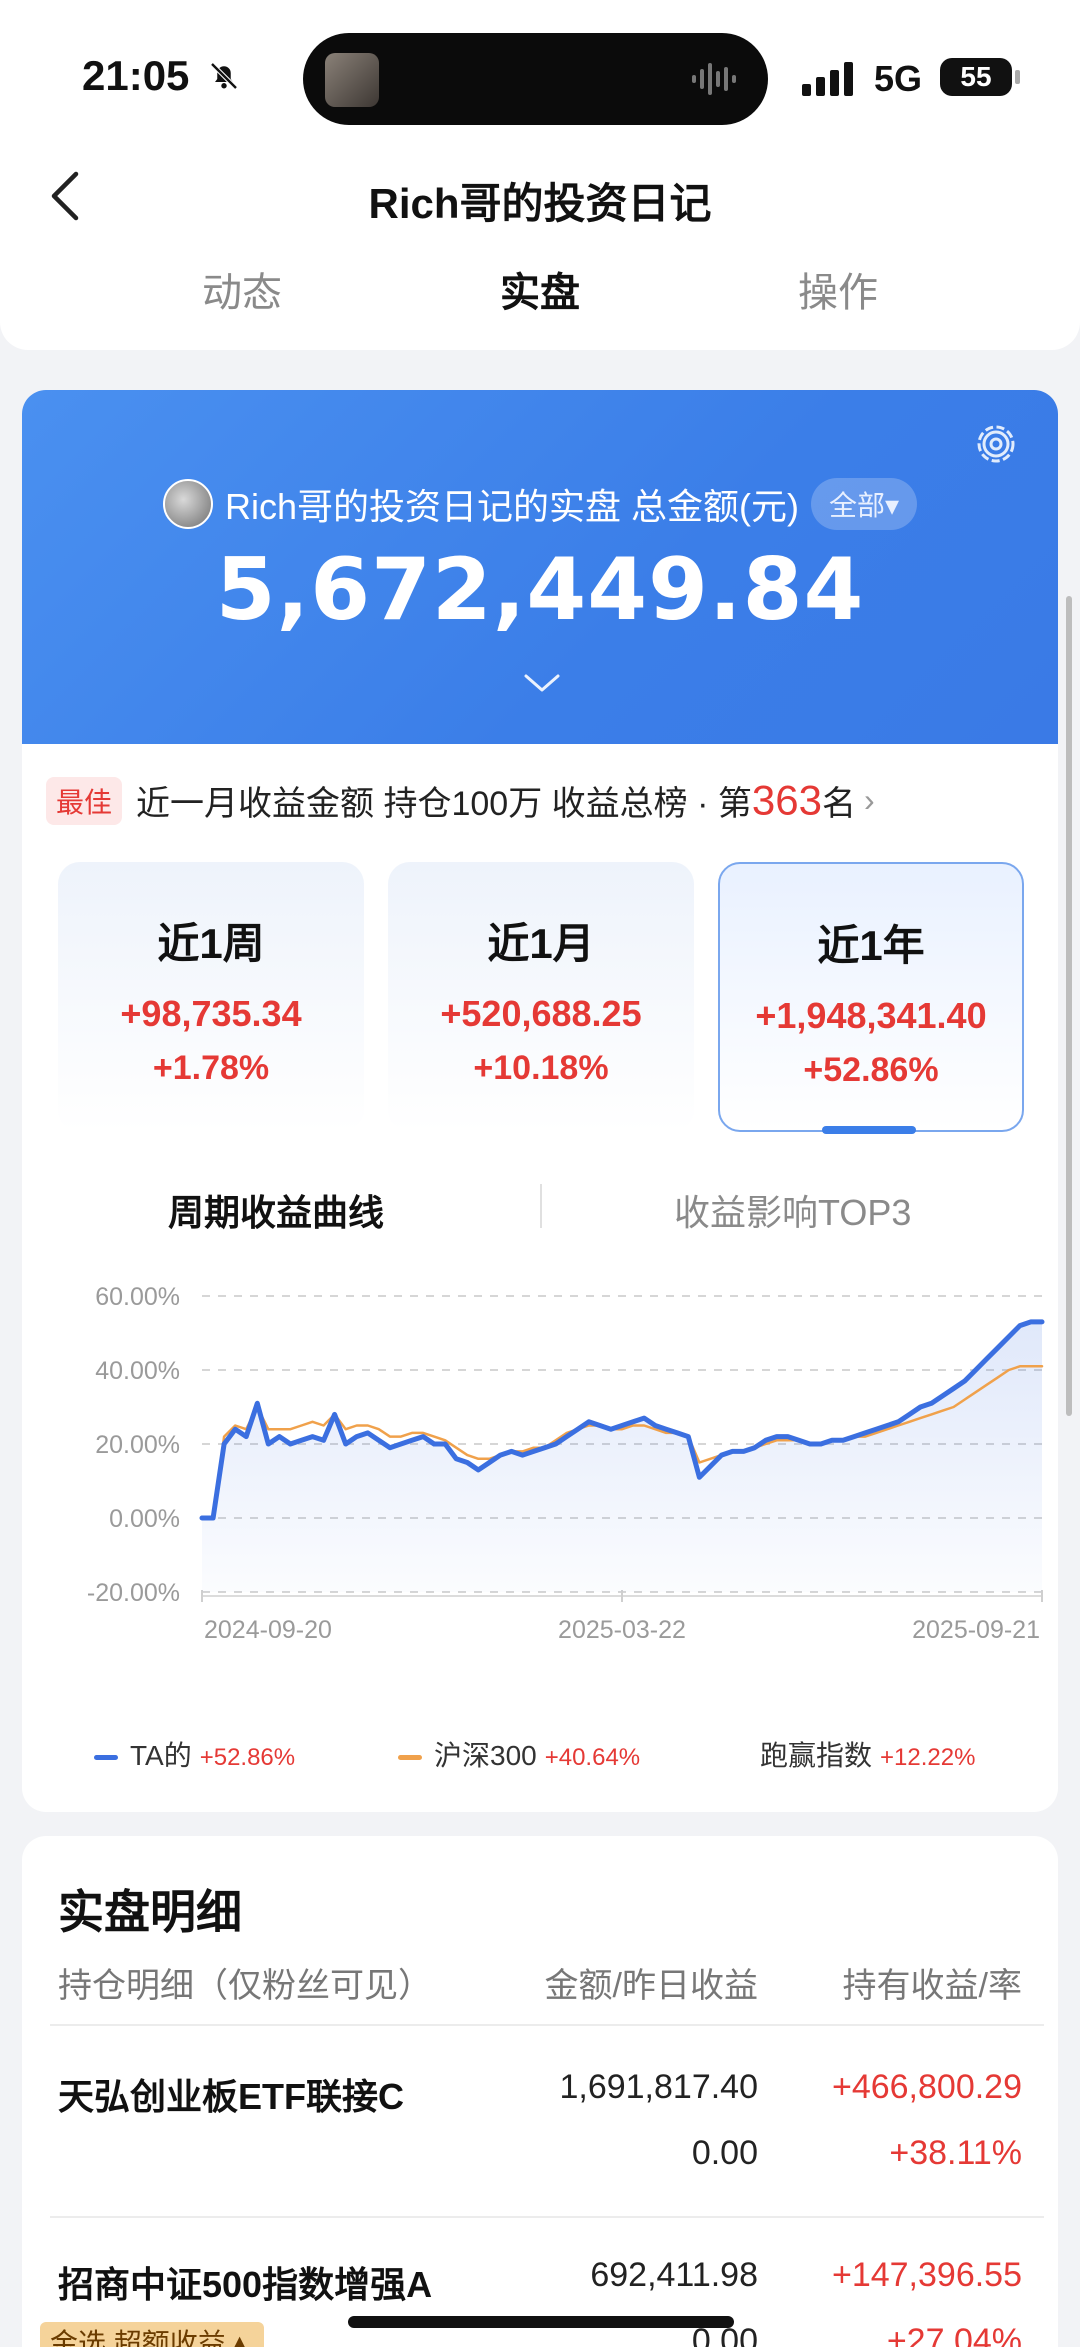 The height and width of the screenshot is (2347, 1080). Describe the element at coordinates (871, 945) in the screenshot. I see `period-name: 近1年` at that location.